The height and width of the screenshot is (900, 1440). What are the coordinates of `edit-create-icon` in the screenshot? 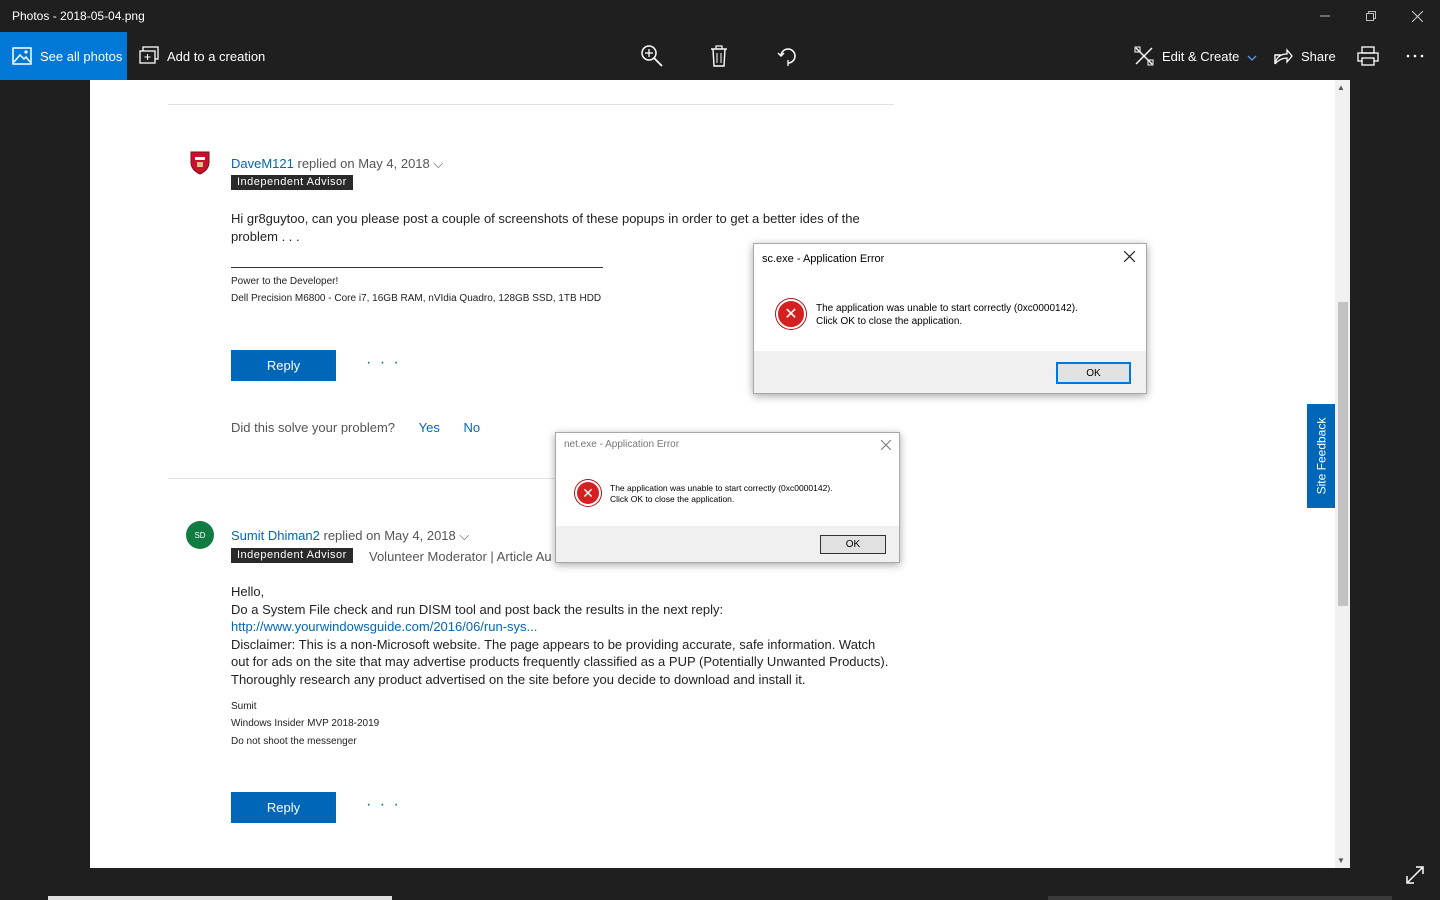 It's located at (1144, 56).